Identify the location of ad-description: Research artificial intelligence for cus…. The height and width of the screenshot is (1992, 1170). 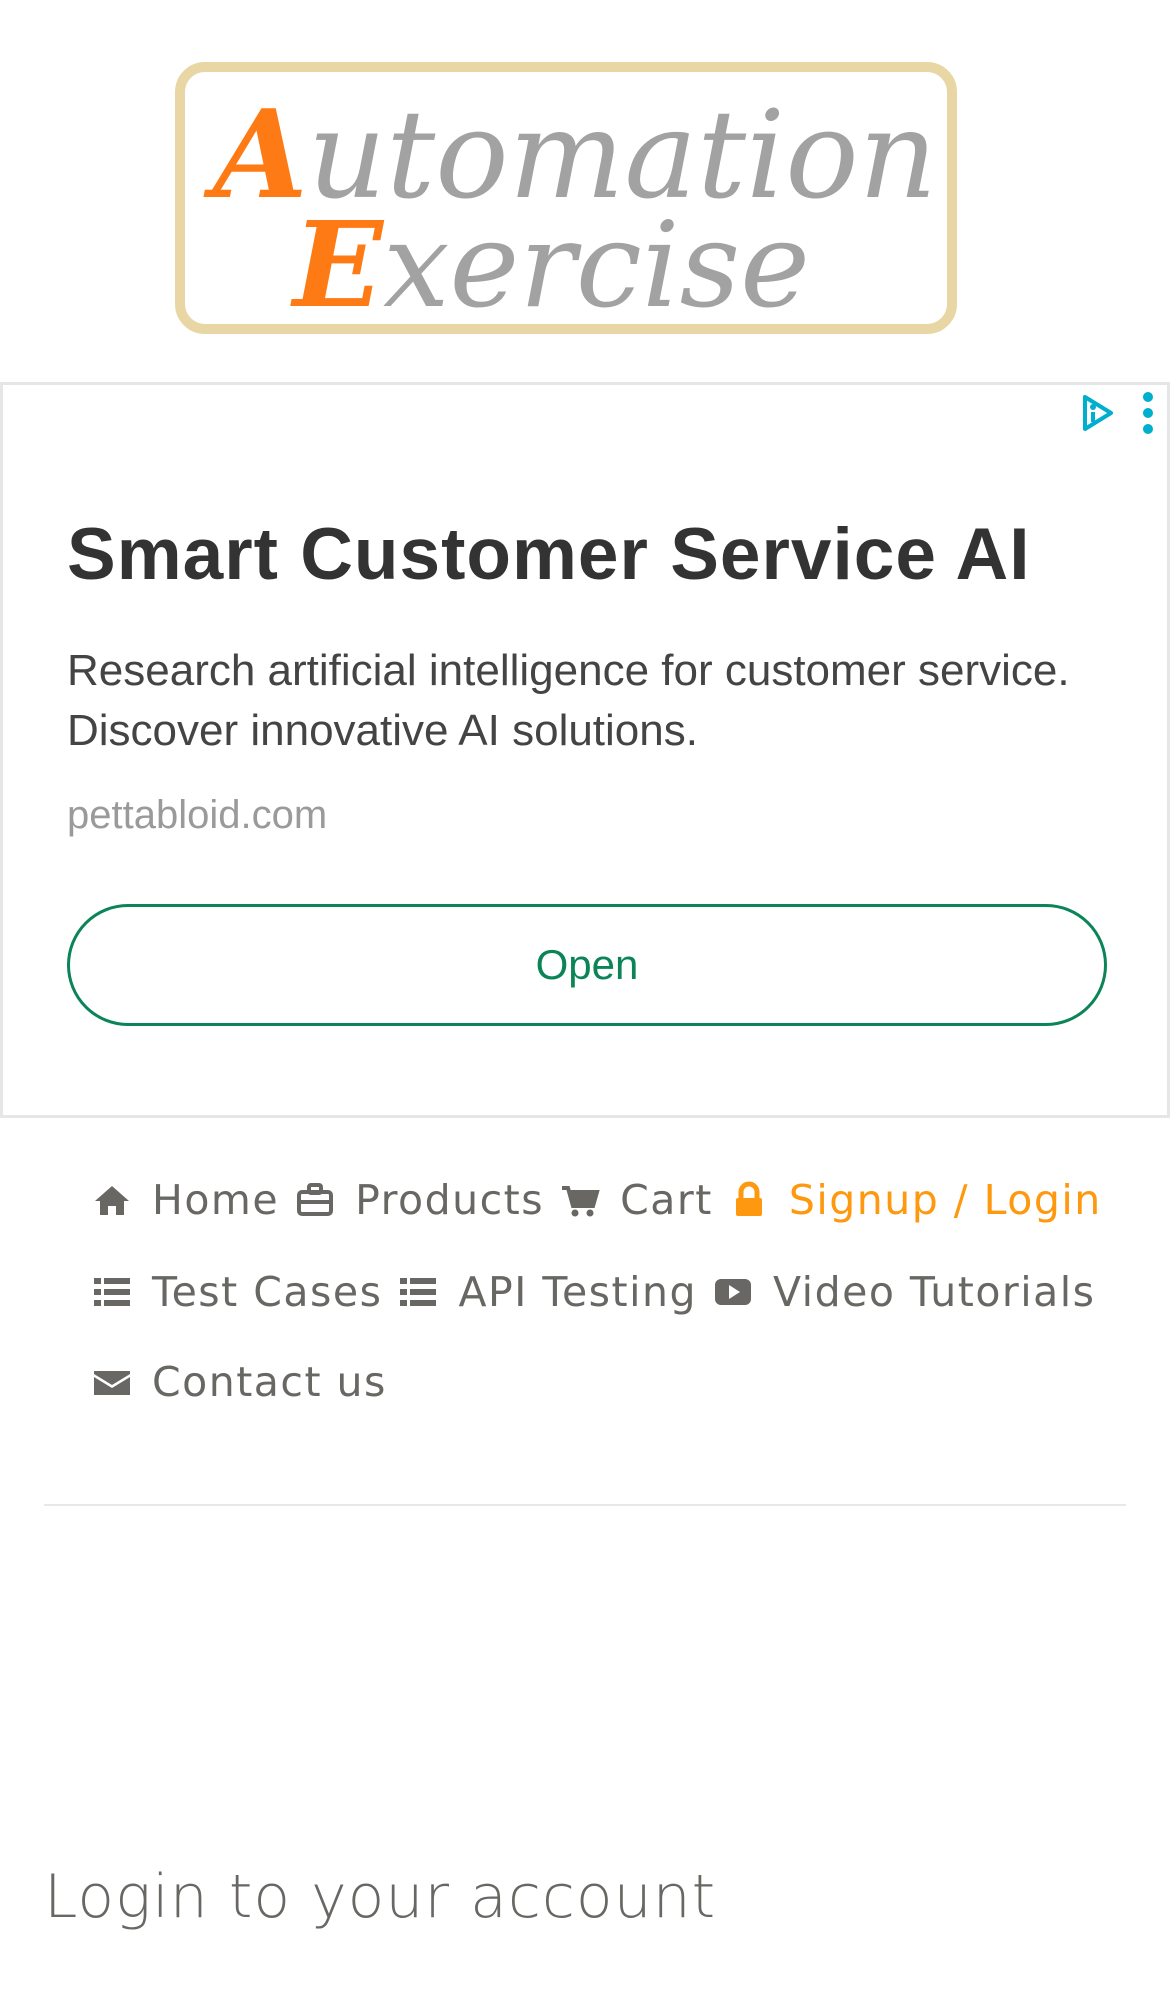
(568, 700).